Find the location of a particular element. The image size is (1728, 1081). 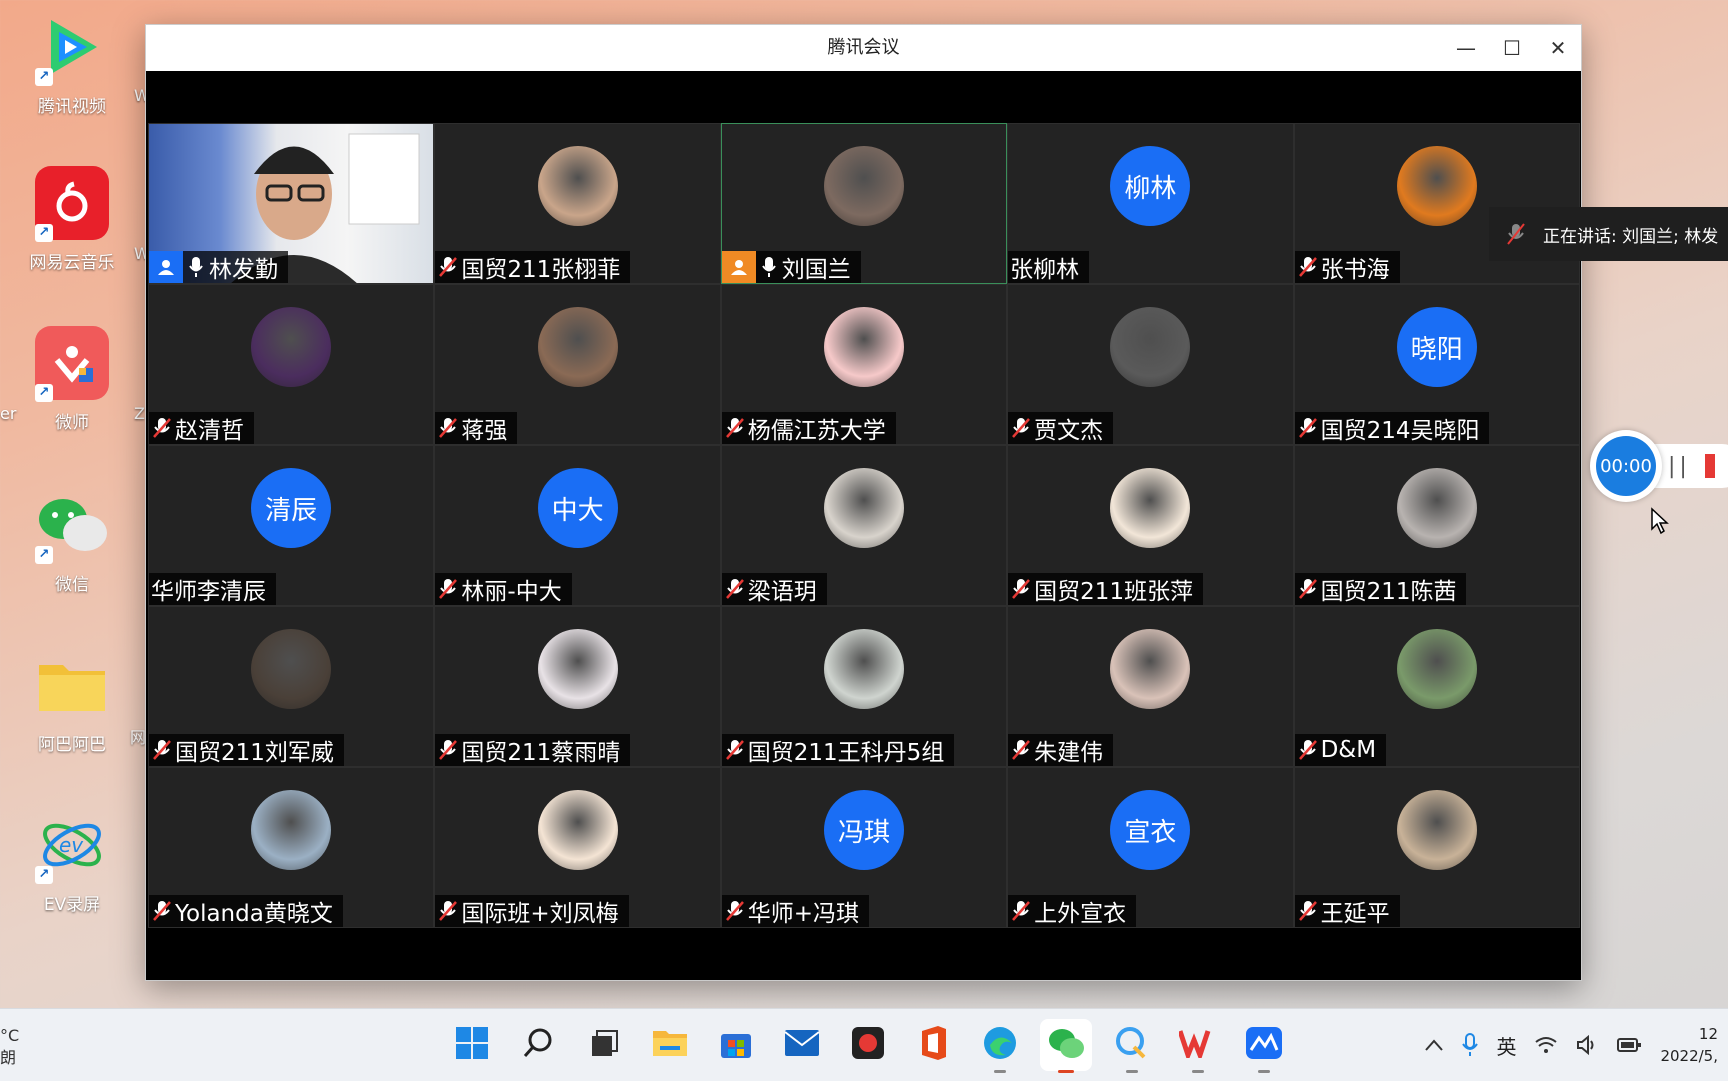

participant-tile: 梁语玥 is located at coordinates (864, 525).